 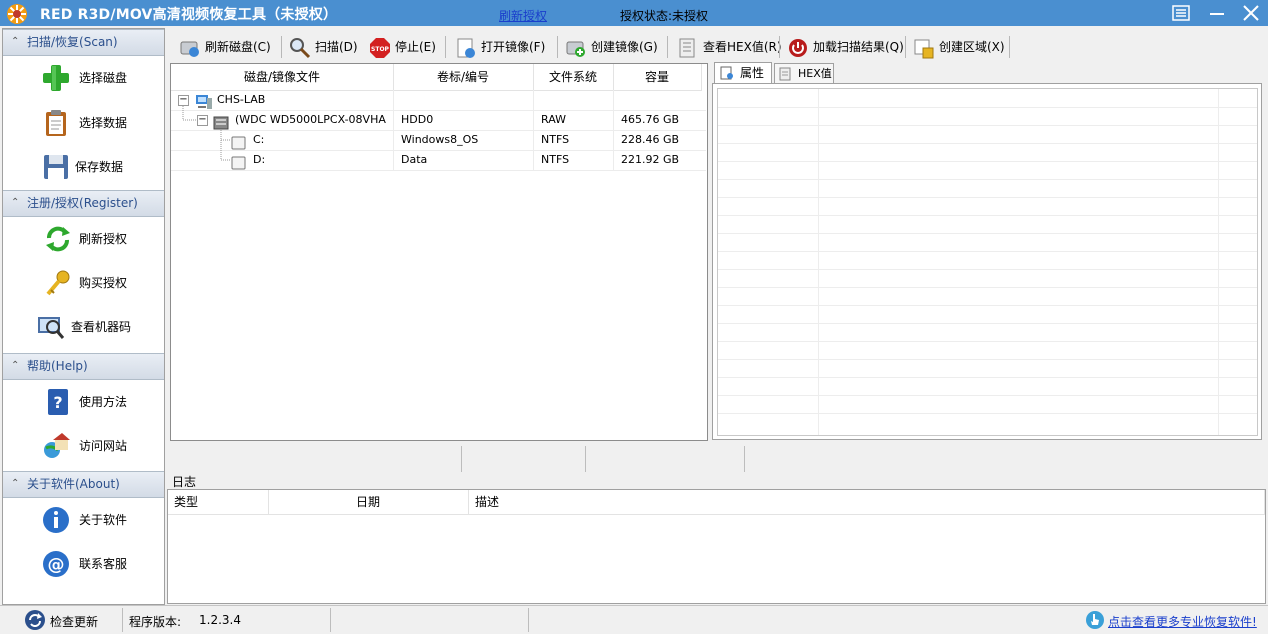 I want to click on tab-properties: 属性, so click(x=743, y=73).